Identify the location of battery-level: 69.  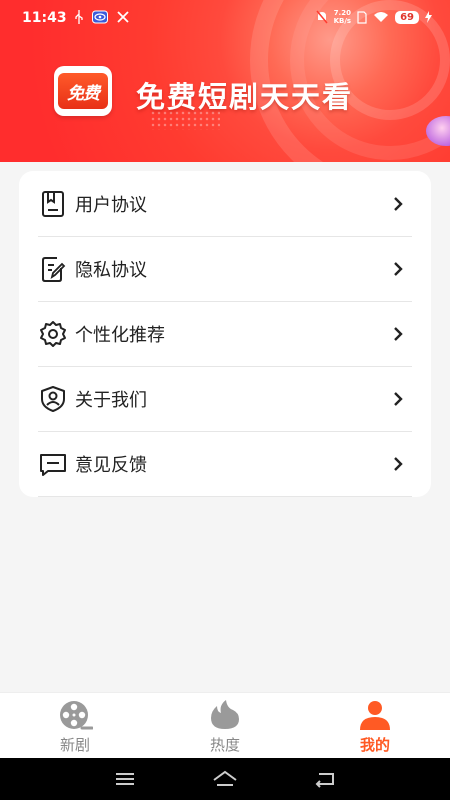
(407, 17).